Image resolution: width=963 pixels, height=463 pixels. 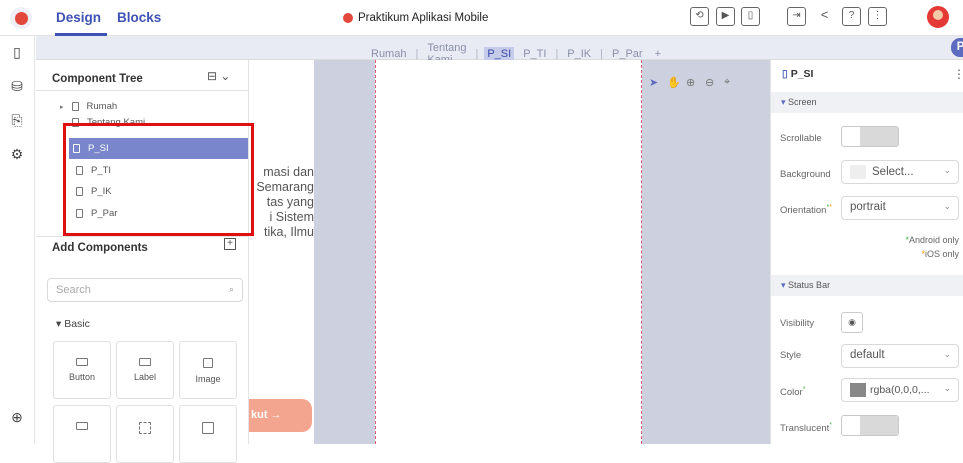 What do you see at coordinates (139, 17) in the screenshot?
I see `tab-blocks: Blocks` at bounding box center [139, 17].